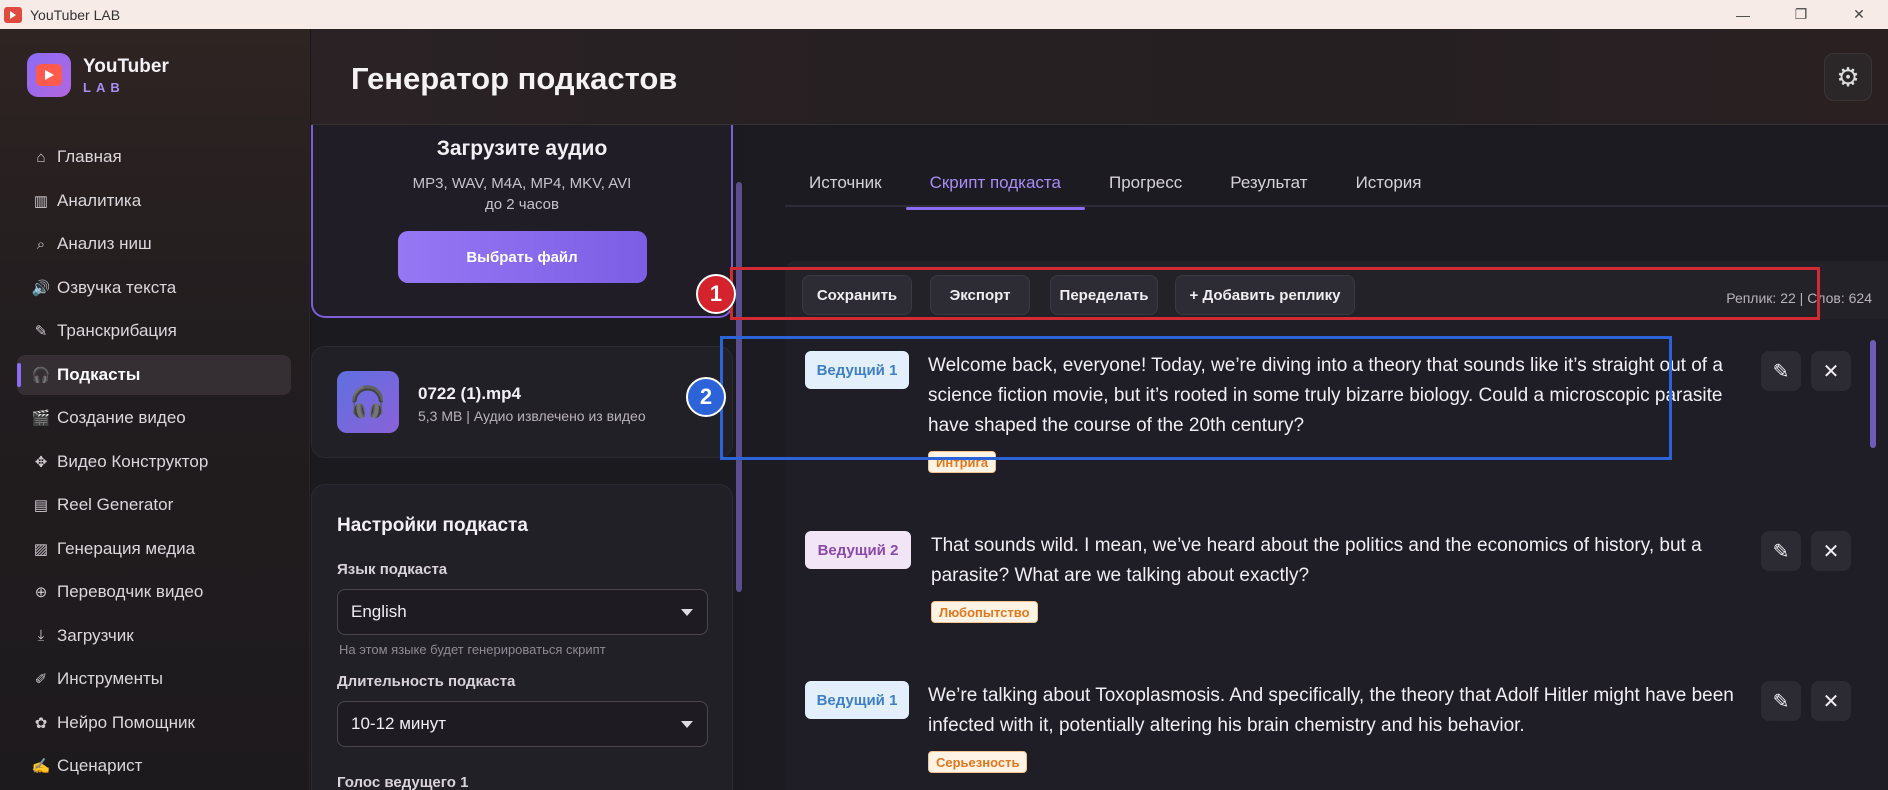 This screenshot has height=790, width=1888. Describe the element at coordinates (115, 504) in the screenshot. I see `sidebar-item-label: Reel Generator` at that location.